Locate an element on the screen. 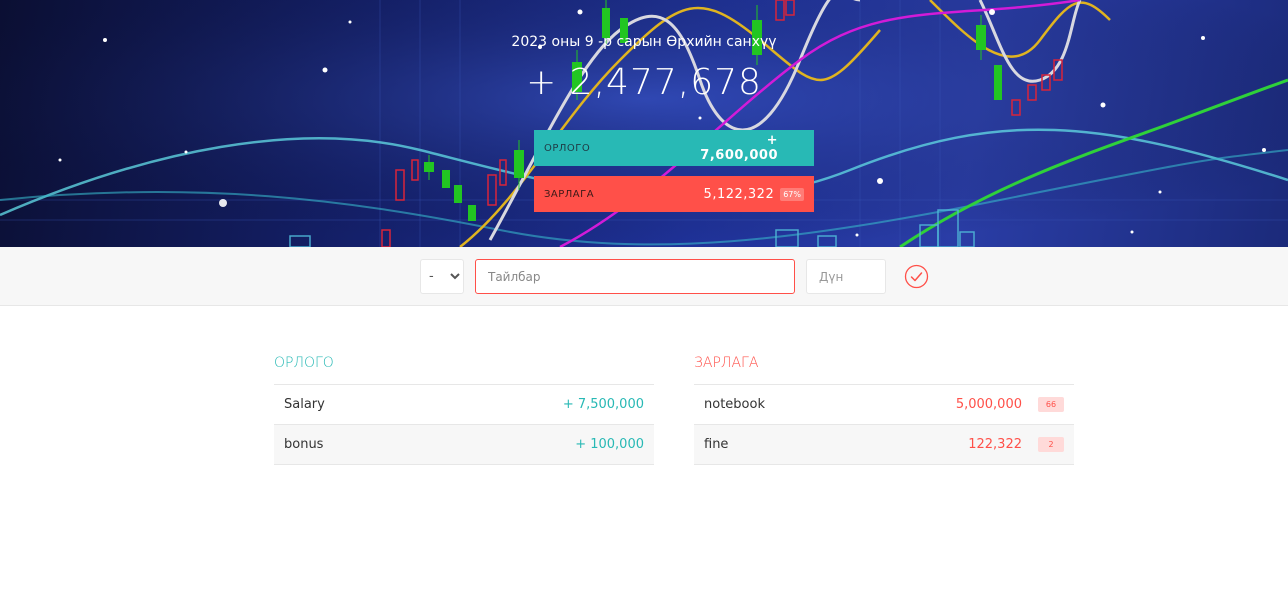 The width and height of the screenshot is (1288, 611). income-item: bonus + 100,000 is located at coordinates (464, 445).